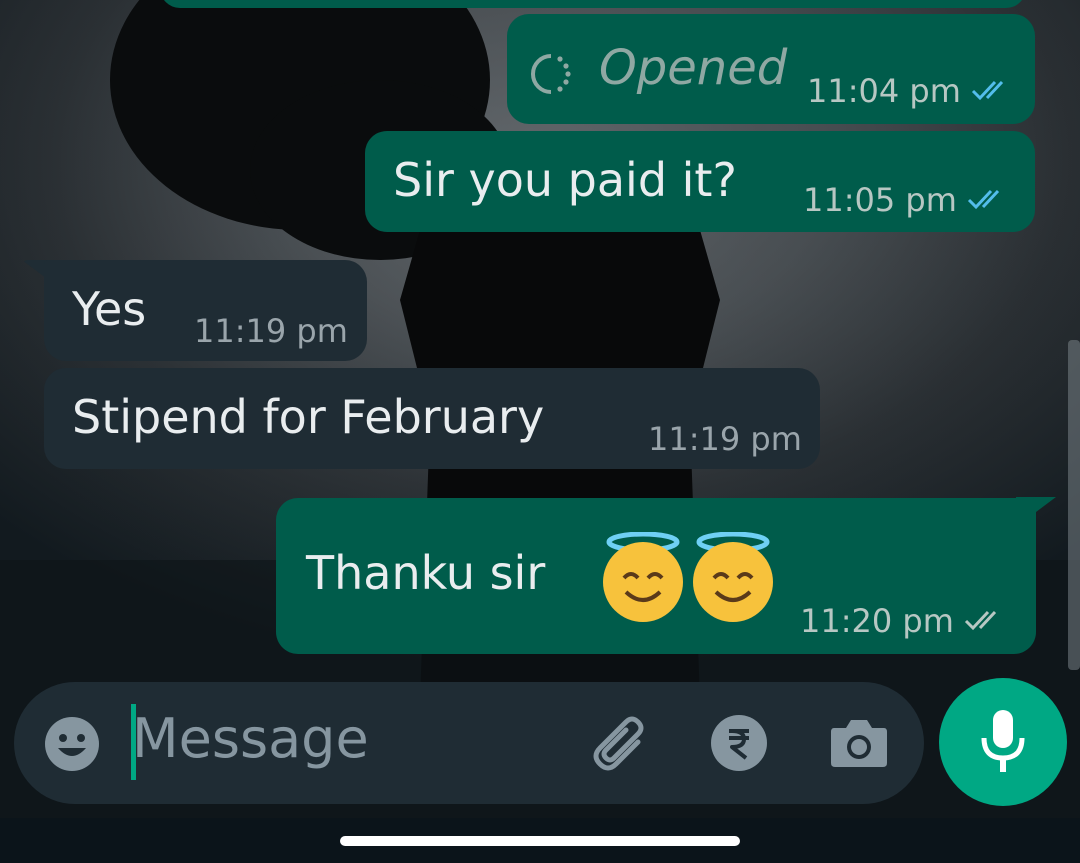 This screenshot has height=863, width=1080. What do you see at coordinates (540, 841) in the screenshot?
I see `home-gesture-bar` at bounding box center [540, 841].